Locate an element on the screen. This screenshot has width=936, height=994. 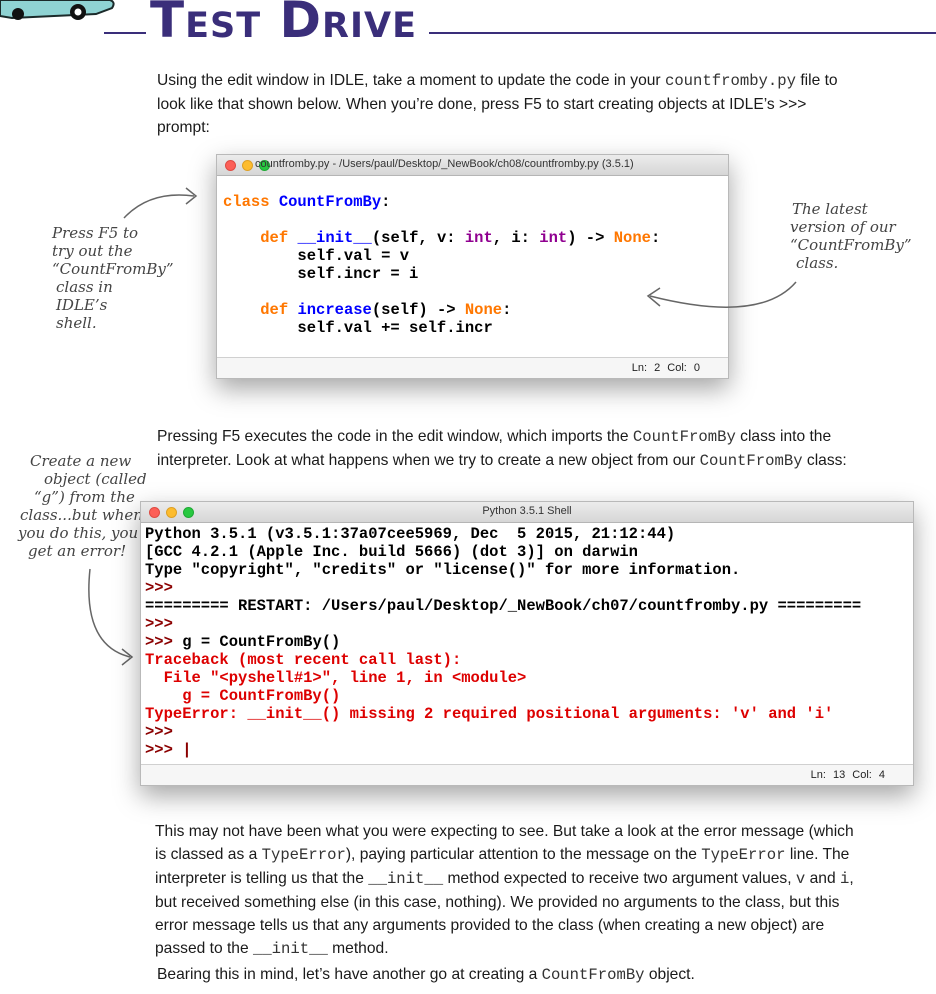
traceback-line: File "<pyshell#1>", line 1, in <module> is located at coordinates (336, 678).